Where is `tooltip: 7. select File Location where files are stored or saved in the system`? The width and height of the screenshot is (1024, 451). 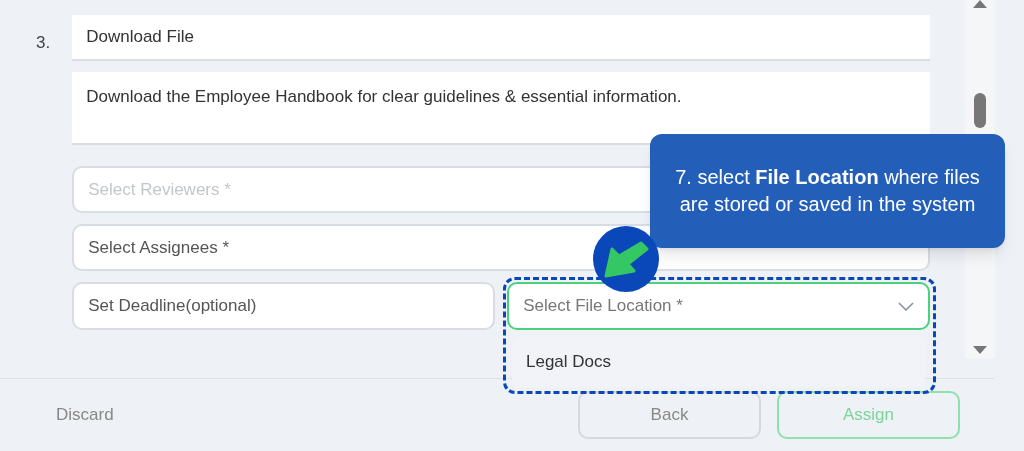
tooltip: 7. select File Location where files are stored or saved in the system is located at coordinates (827, 191).